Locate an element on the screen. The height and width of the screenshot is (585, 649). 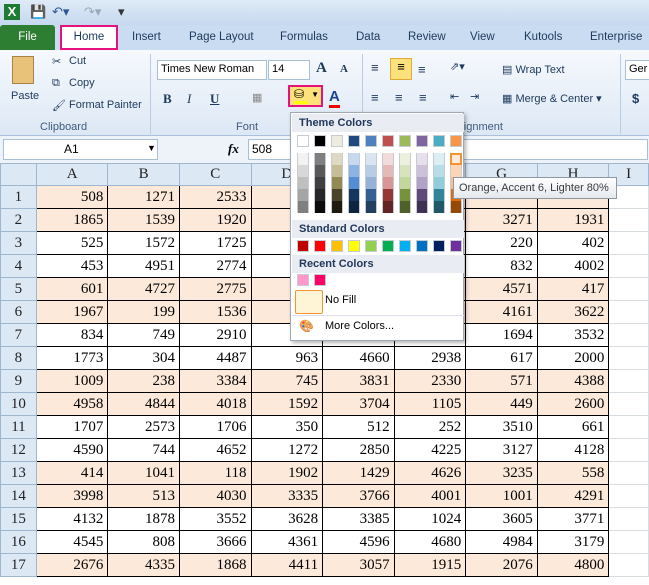
select-all-corner is located at coordinates (18, 174).